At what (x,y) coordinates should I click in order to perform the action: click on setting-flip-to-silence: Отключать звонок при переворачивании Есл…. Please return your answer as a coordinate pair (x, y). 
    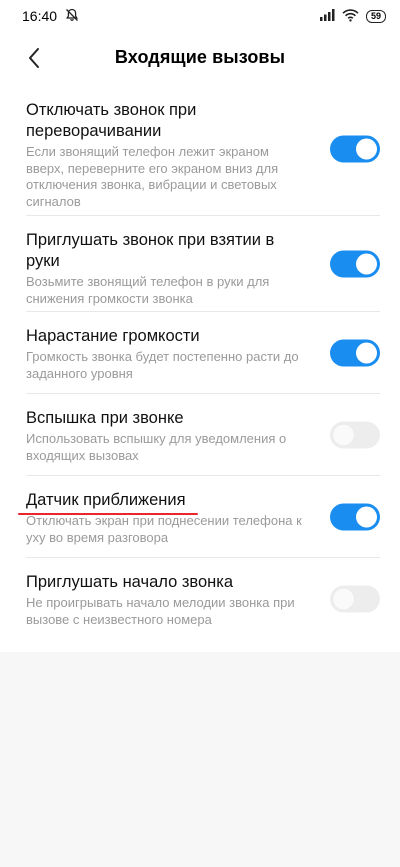
    Looking at the image, I should click on (203, 149).